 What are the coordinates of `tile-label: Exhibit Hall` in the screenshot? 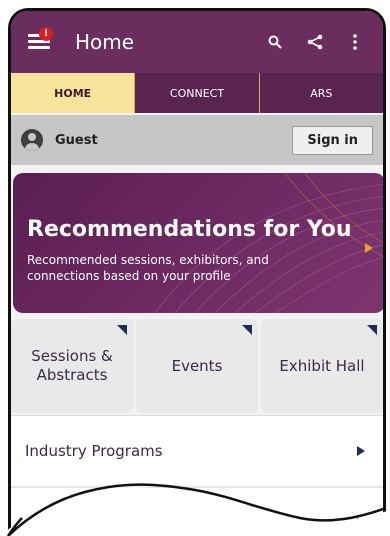 It's located at (322, 365).